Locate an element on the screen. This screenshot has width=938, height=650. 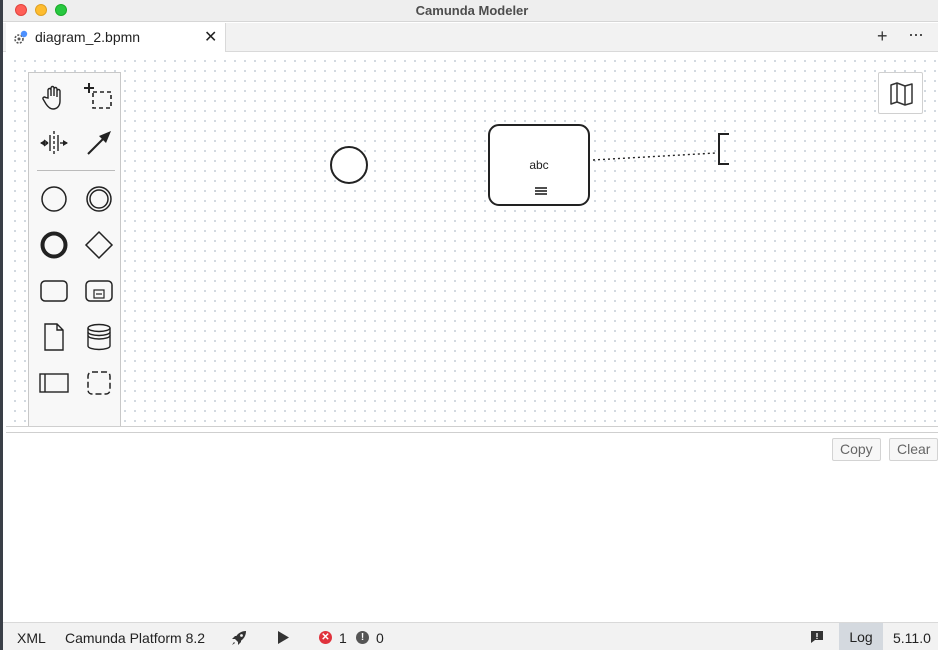
text-annotation is located at coordinates (723, 149).